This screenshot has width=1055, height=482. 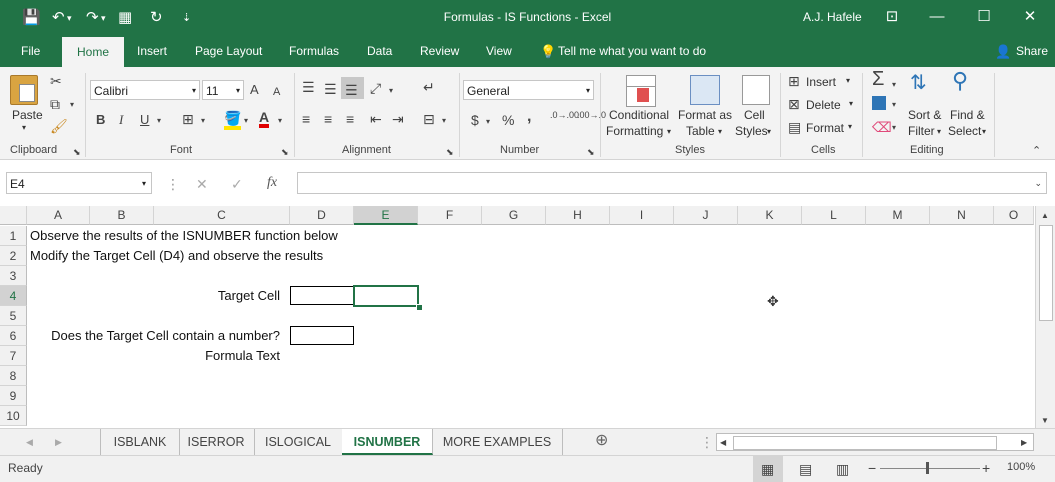 What do you see at coordinates (93, 52) in the screenshot?
I see `tab-home: Home` at bounding box center [93, 52].